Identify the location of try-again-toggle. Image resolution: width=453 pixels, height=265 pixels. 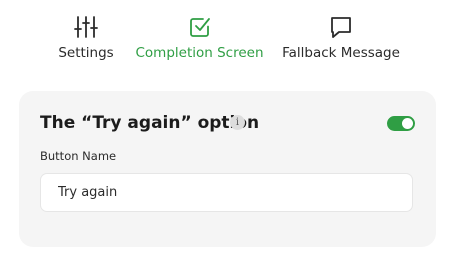
(401, 123).